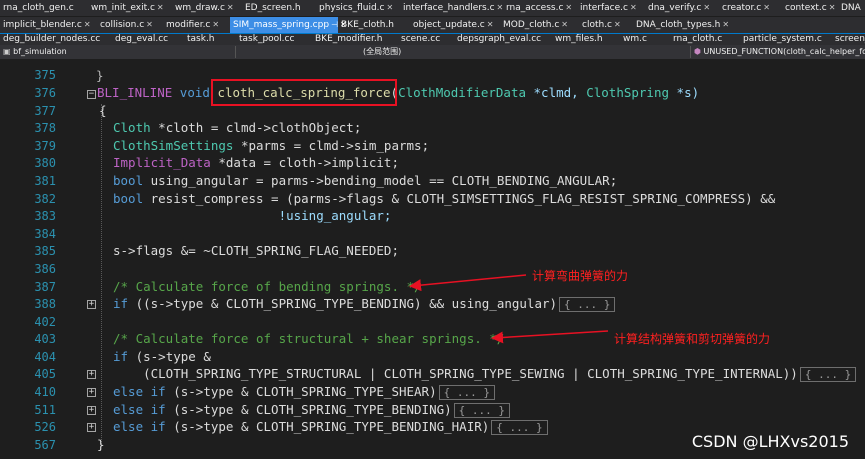 Image resolution: width=865 pixels, height=459 pixels. I want to click on watermark: CSDN @LHXvs2015, so click(770, 441).